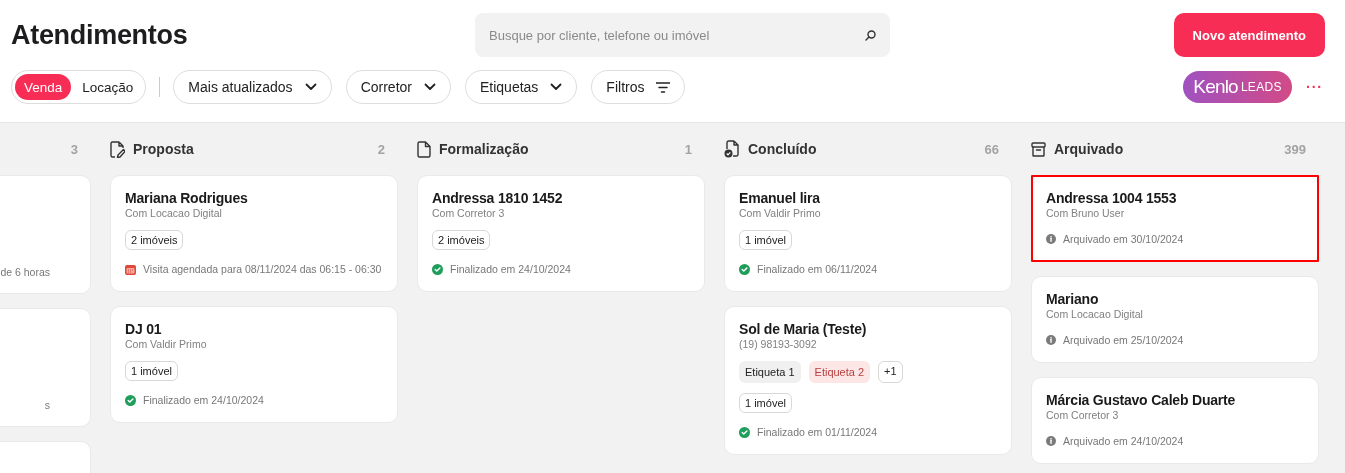 This screenshot has height=473, width=1345. I want to click on lead-card: Andressa 1810 1452 Com Corretor 3 2 imóveis Finalizado em 24/10/2024, so click(561, 233).